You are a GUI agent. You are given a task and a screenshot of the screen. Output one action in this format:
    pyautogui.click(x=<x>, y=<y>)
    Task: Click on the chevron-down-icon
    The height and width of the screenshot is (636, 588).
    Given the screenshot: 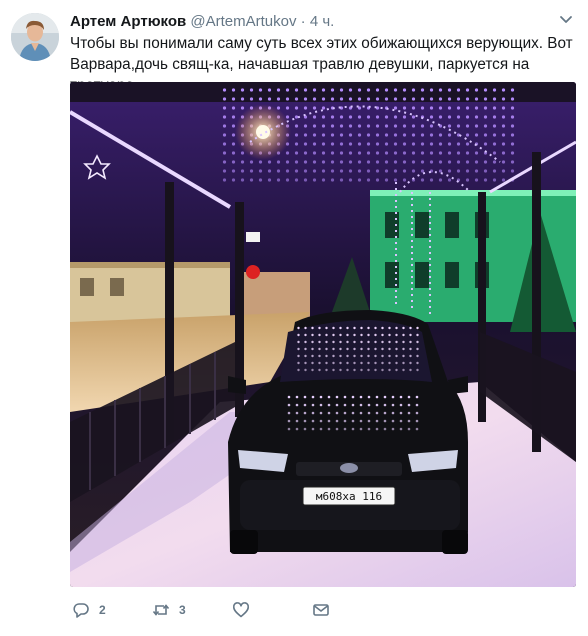 What is the action you would take?
    pyautogui.click(x=566, y=20)
    